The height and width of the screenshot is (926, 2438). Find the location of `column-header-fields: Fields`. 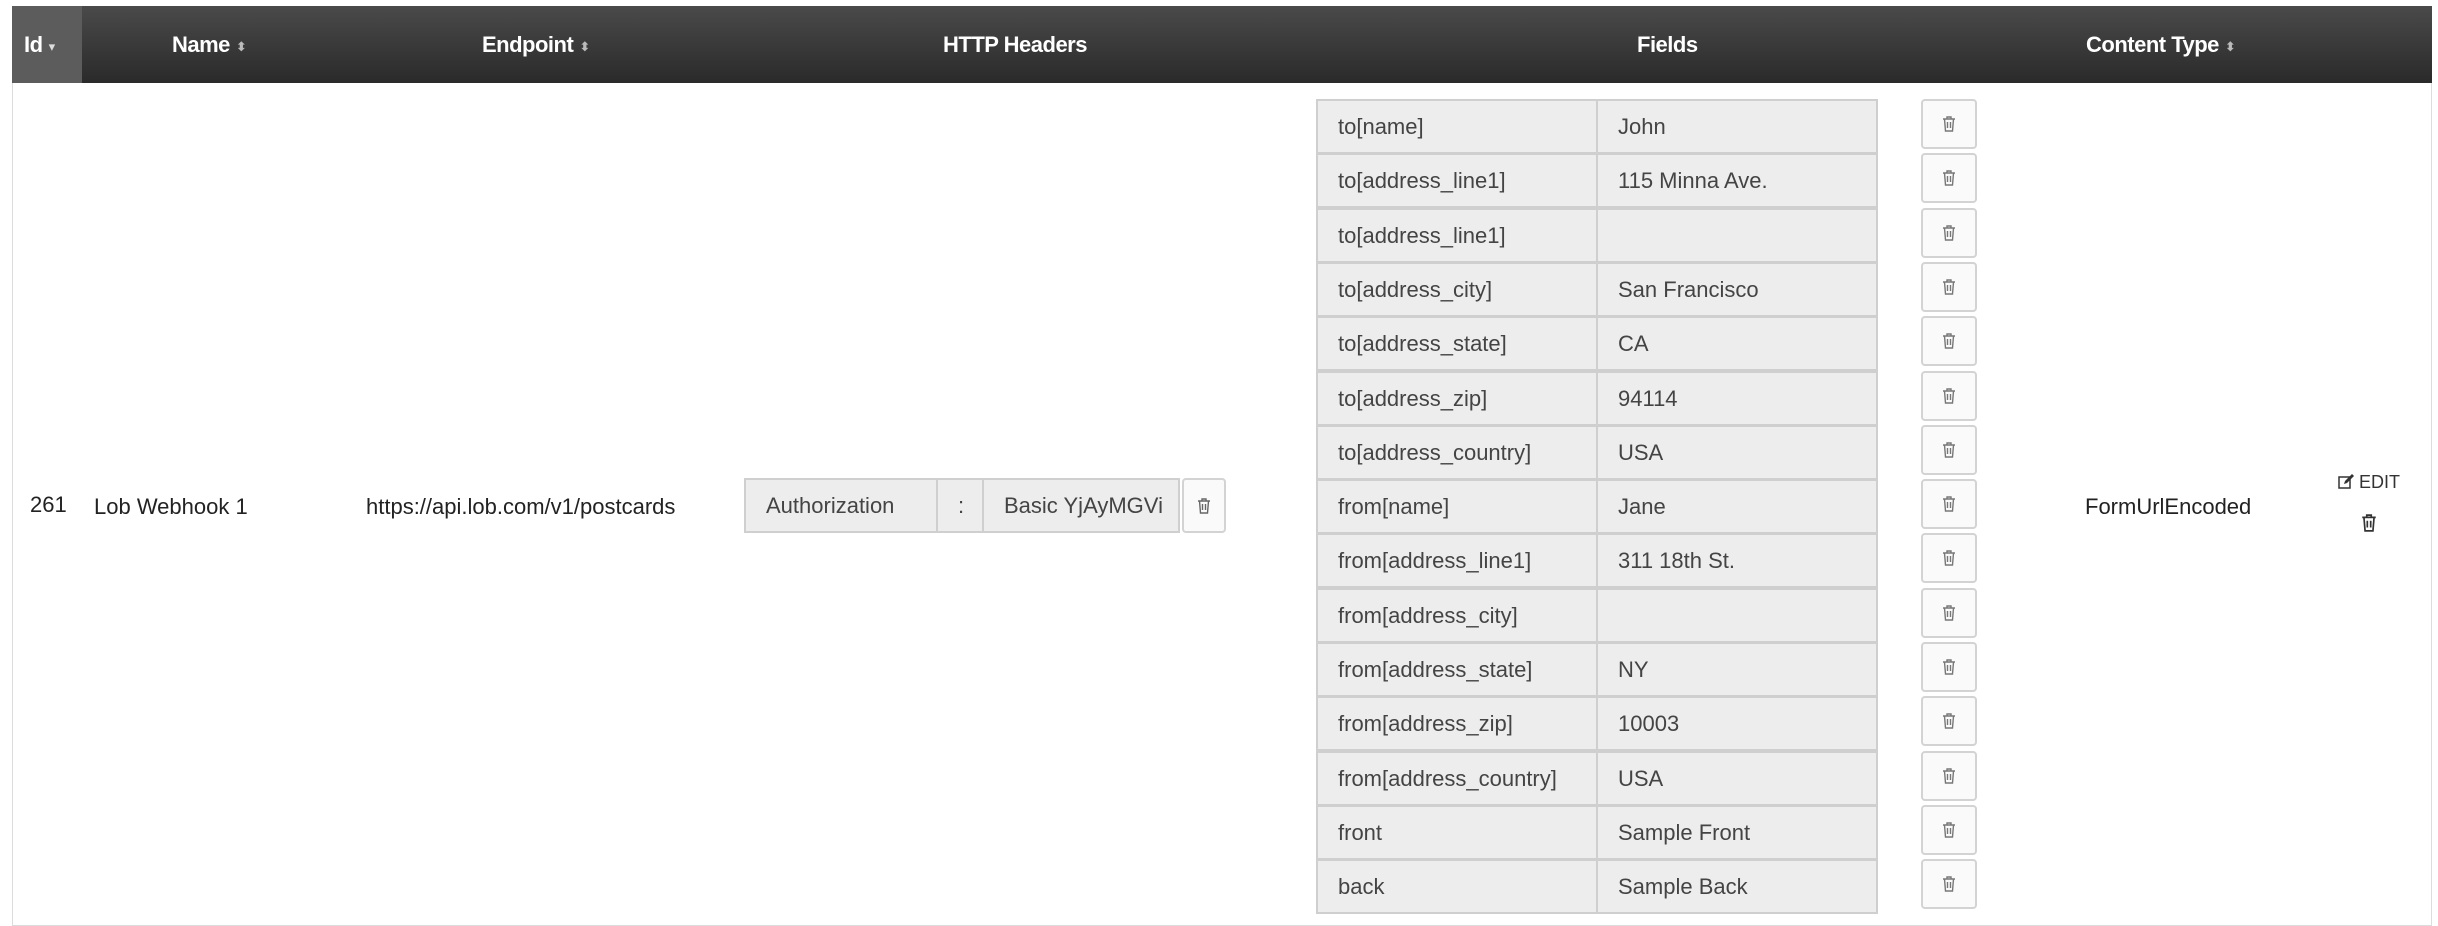

column-header-fields: Fields is located at coordinates (1667, 44).